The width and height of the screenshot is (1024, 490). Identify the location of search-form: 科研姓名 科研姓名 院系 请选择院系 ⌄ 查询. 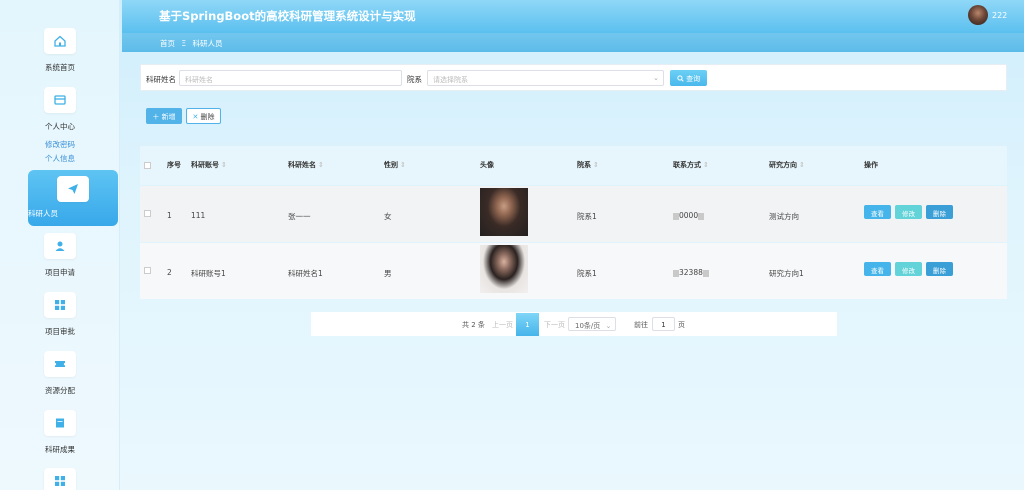
(573, 77).